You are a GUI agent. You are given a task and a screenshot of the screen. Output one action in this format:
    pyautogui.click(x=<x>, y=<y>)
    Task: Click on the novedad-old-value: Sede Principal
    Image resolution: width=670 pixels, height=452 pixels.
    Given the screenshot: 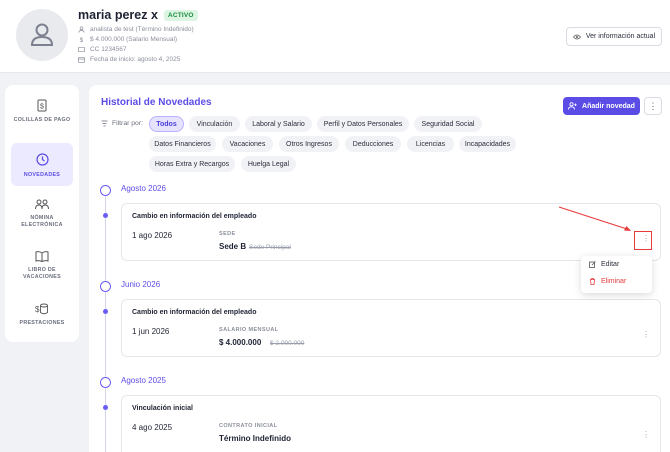 What is the action you would take?
    pyautogui.click(x=270, y=247)
    